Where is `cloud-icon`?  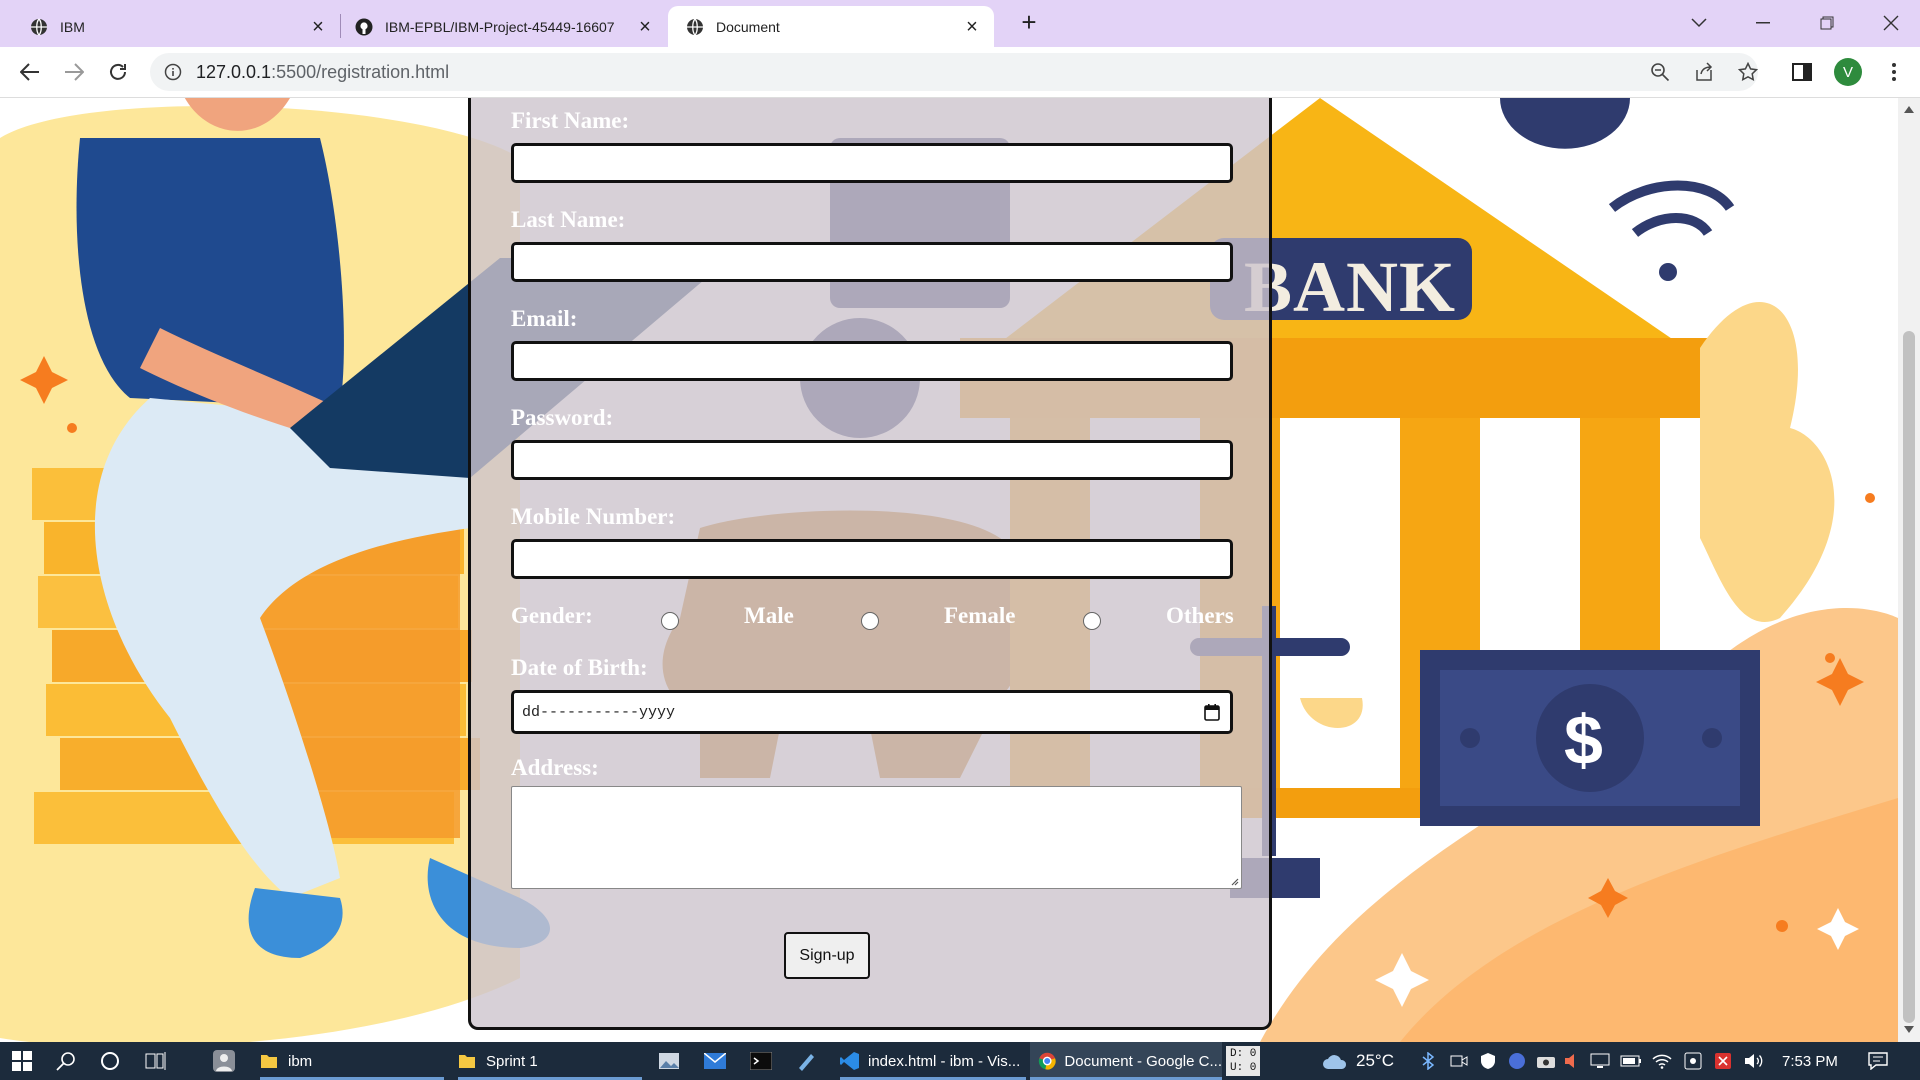 cloud-icon is located at coordinates (1335, 1062).